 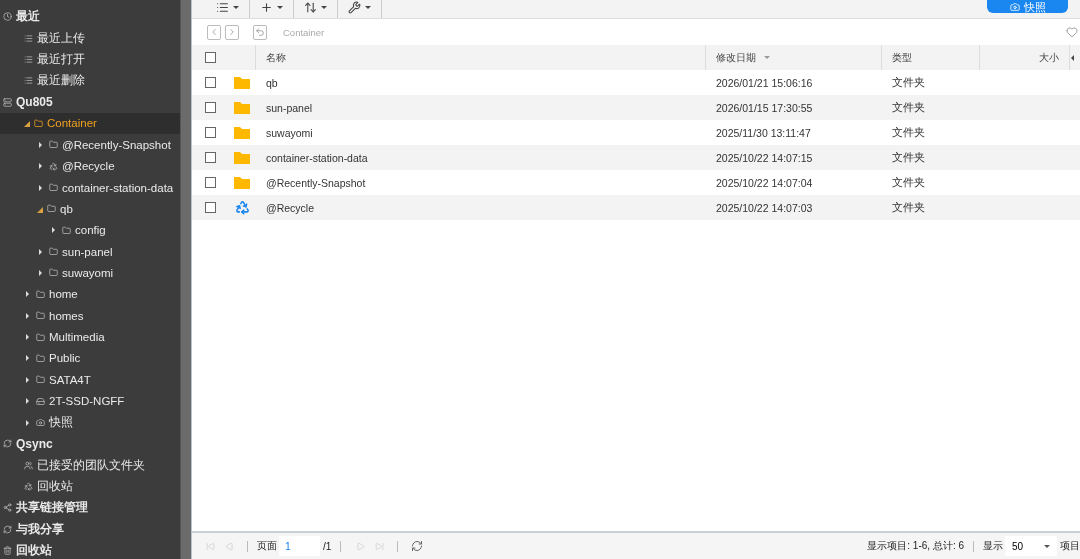 What do you see at coordinates (90, 529) in the screenshot?
I see `sidebar-section: 与我分享` at bounding box center [90, 529].